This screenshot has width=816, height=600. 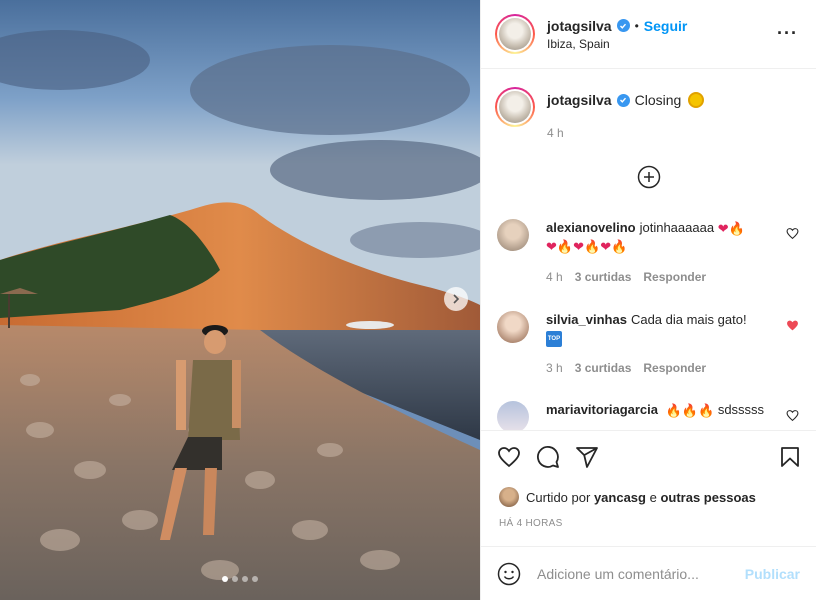 What do you see at coordinates (531, 523) in the screenshot?
I see `post-timestamp: HÁ 4 HORAS` at bounding box center [531, 523].